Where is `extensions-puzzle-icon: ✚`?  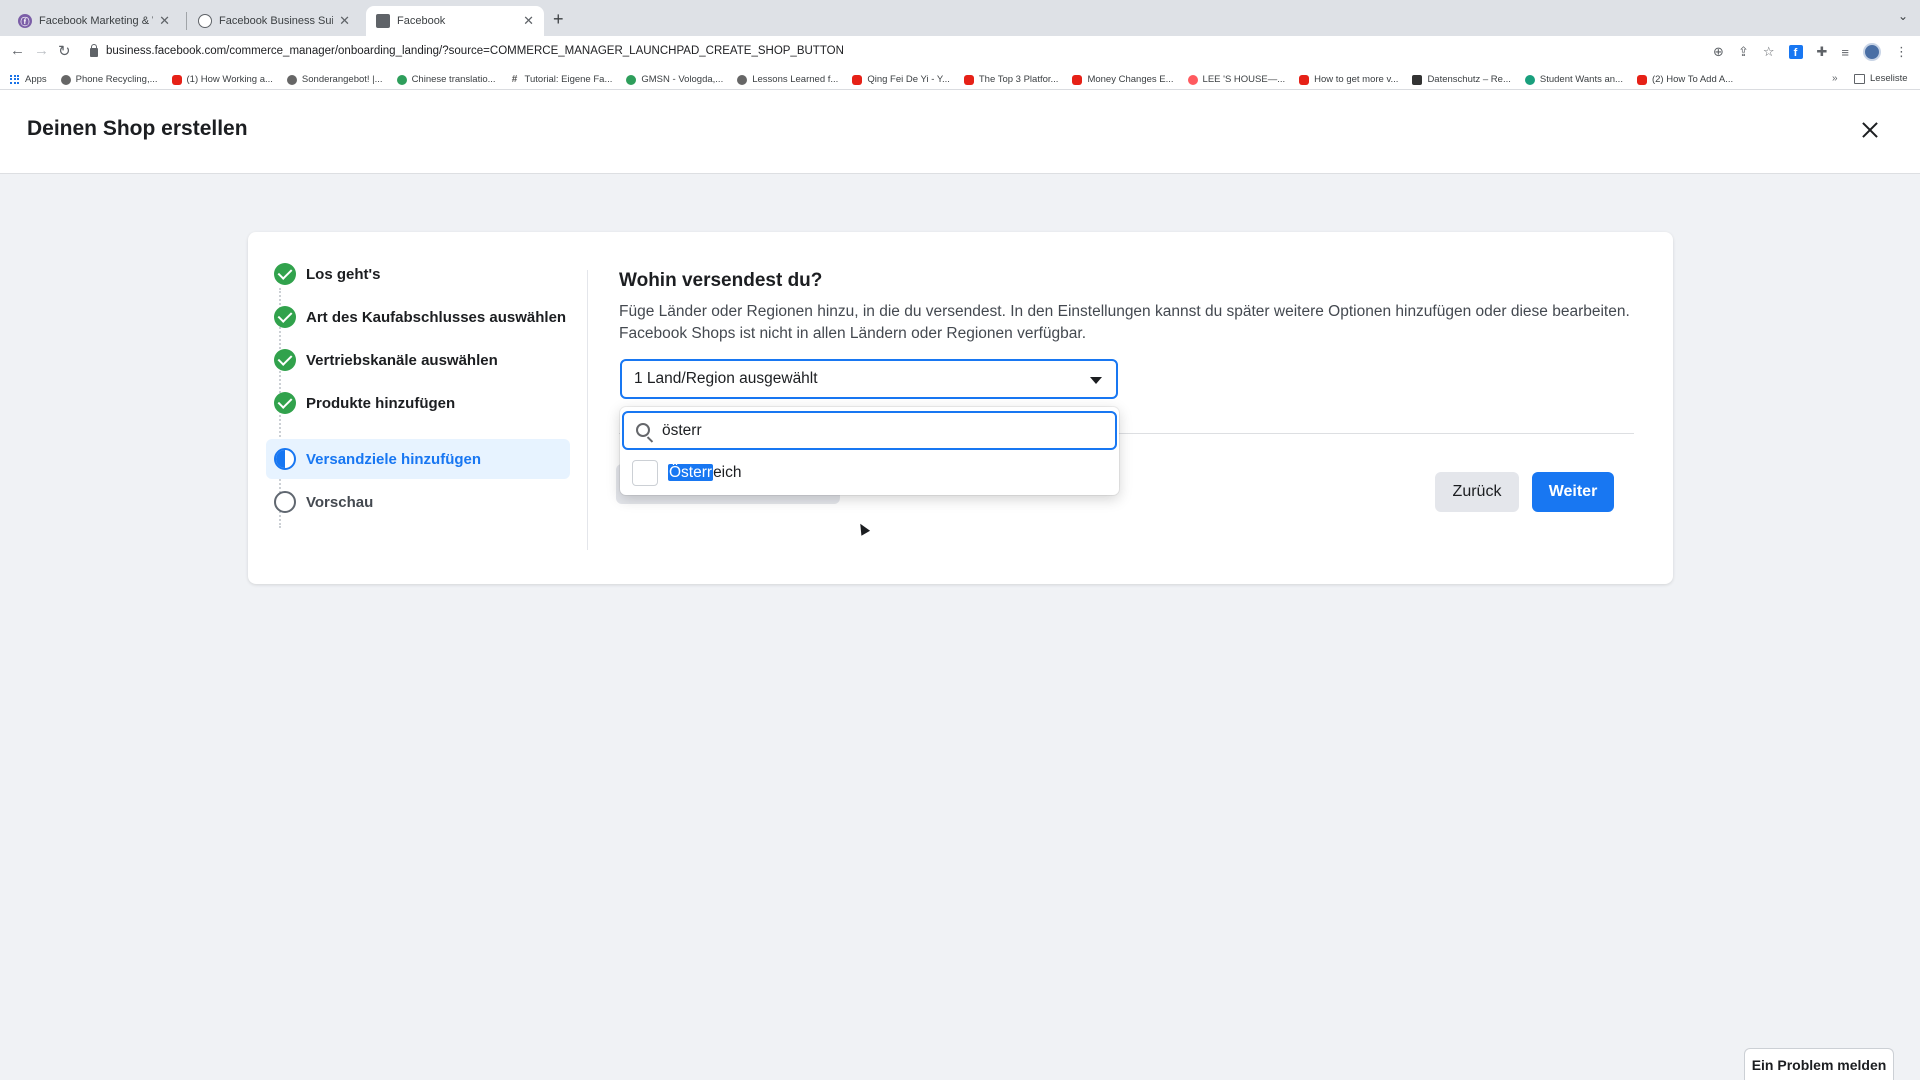
extensions-puzzle-icon: ✚ is located at coordinates (1822, 52).